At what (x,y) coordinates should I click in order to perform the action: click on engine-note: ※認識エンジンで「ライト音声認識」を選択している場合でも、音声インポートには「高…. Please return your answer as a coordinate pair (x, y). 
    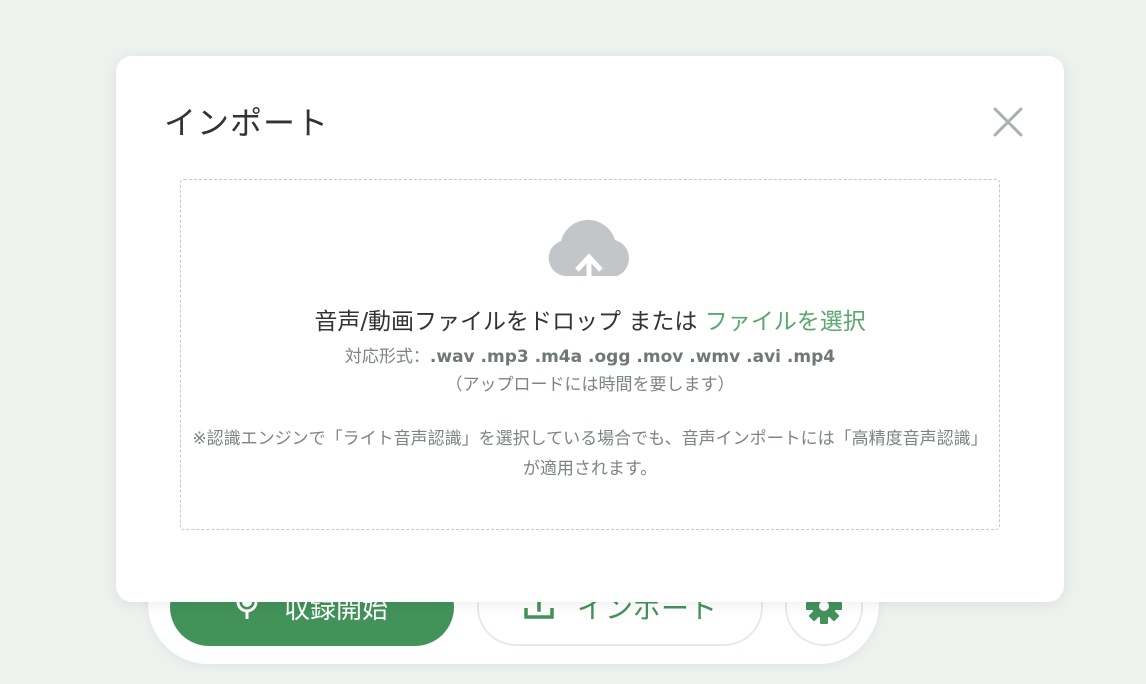
    Looking at the image, I should click on (590, 454).